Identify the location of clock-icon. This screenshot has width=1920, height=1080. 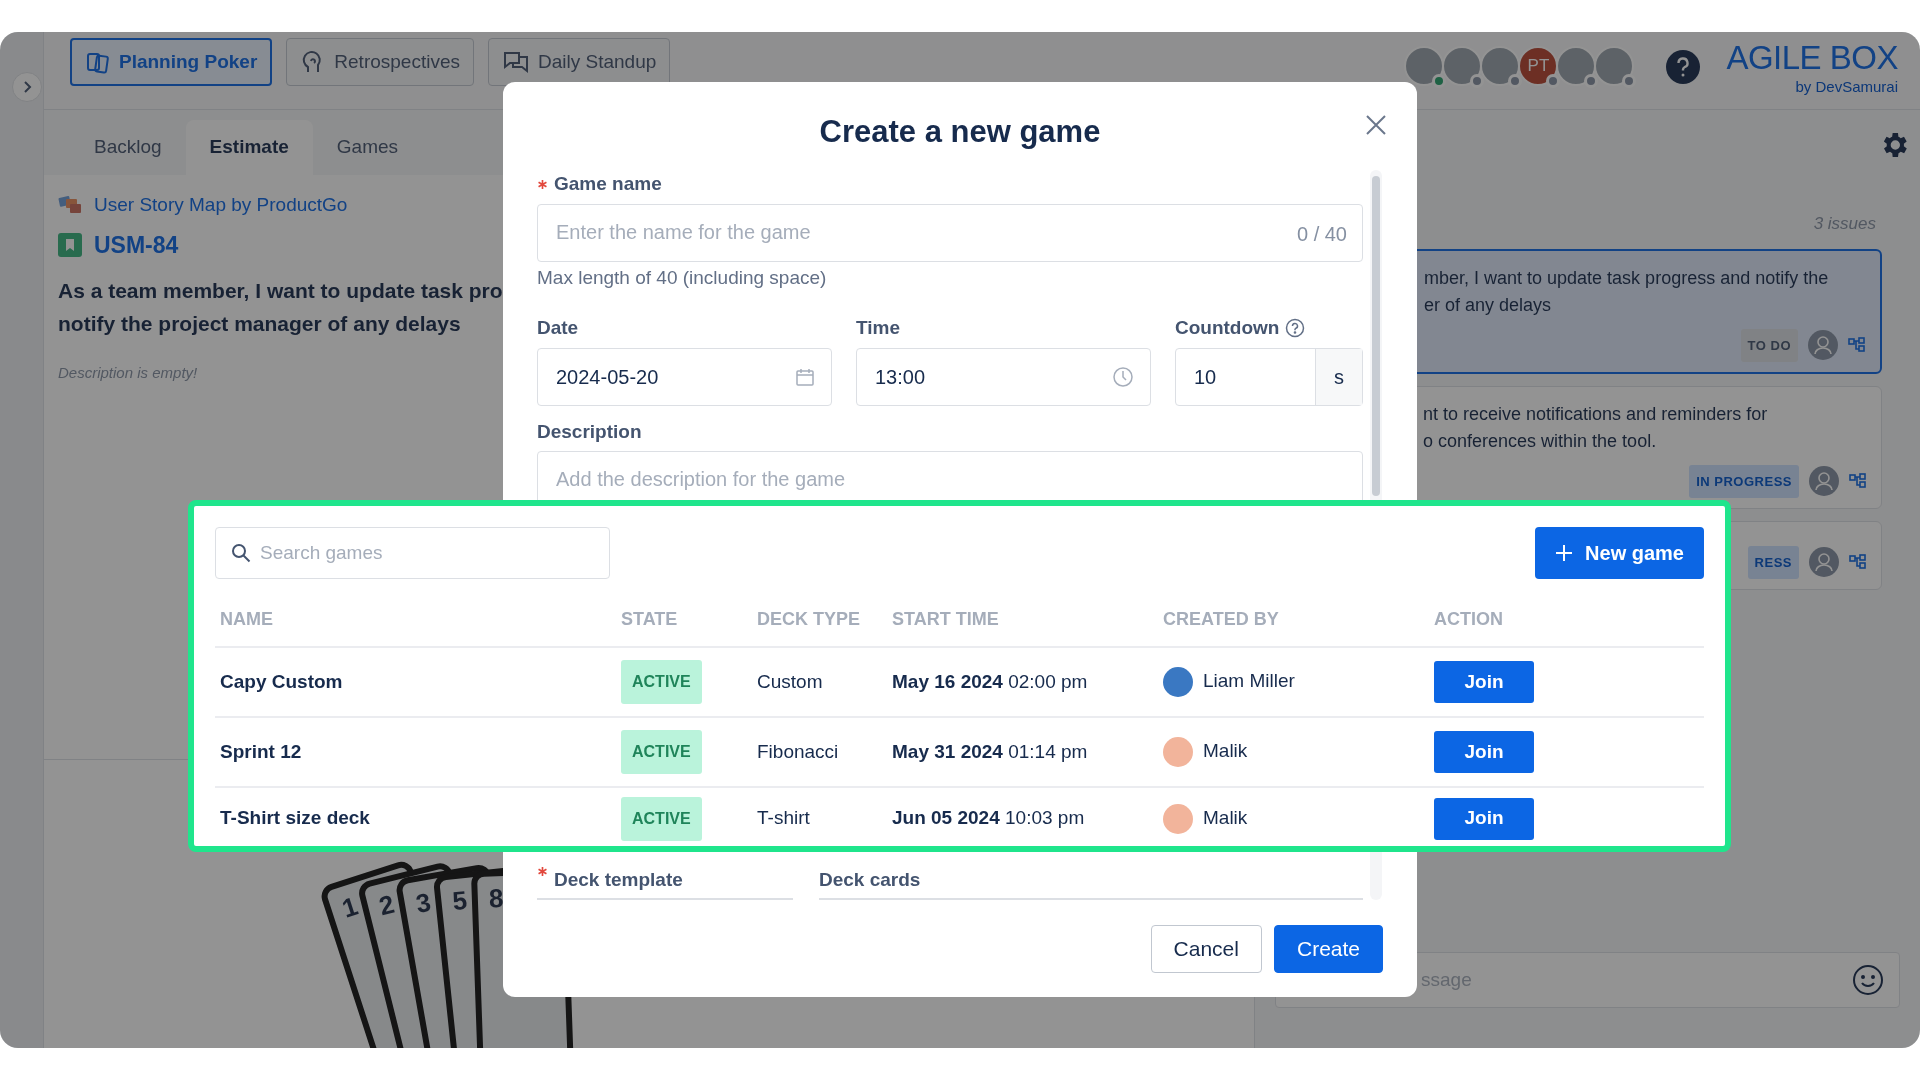
(1123, 376).